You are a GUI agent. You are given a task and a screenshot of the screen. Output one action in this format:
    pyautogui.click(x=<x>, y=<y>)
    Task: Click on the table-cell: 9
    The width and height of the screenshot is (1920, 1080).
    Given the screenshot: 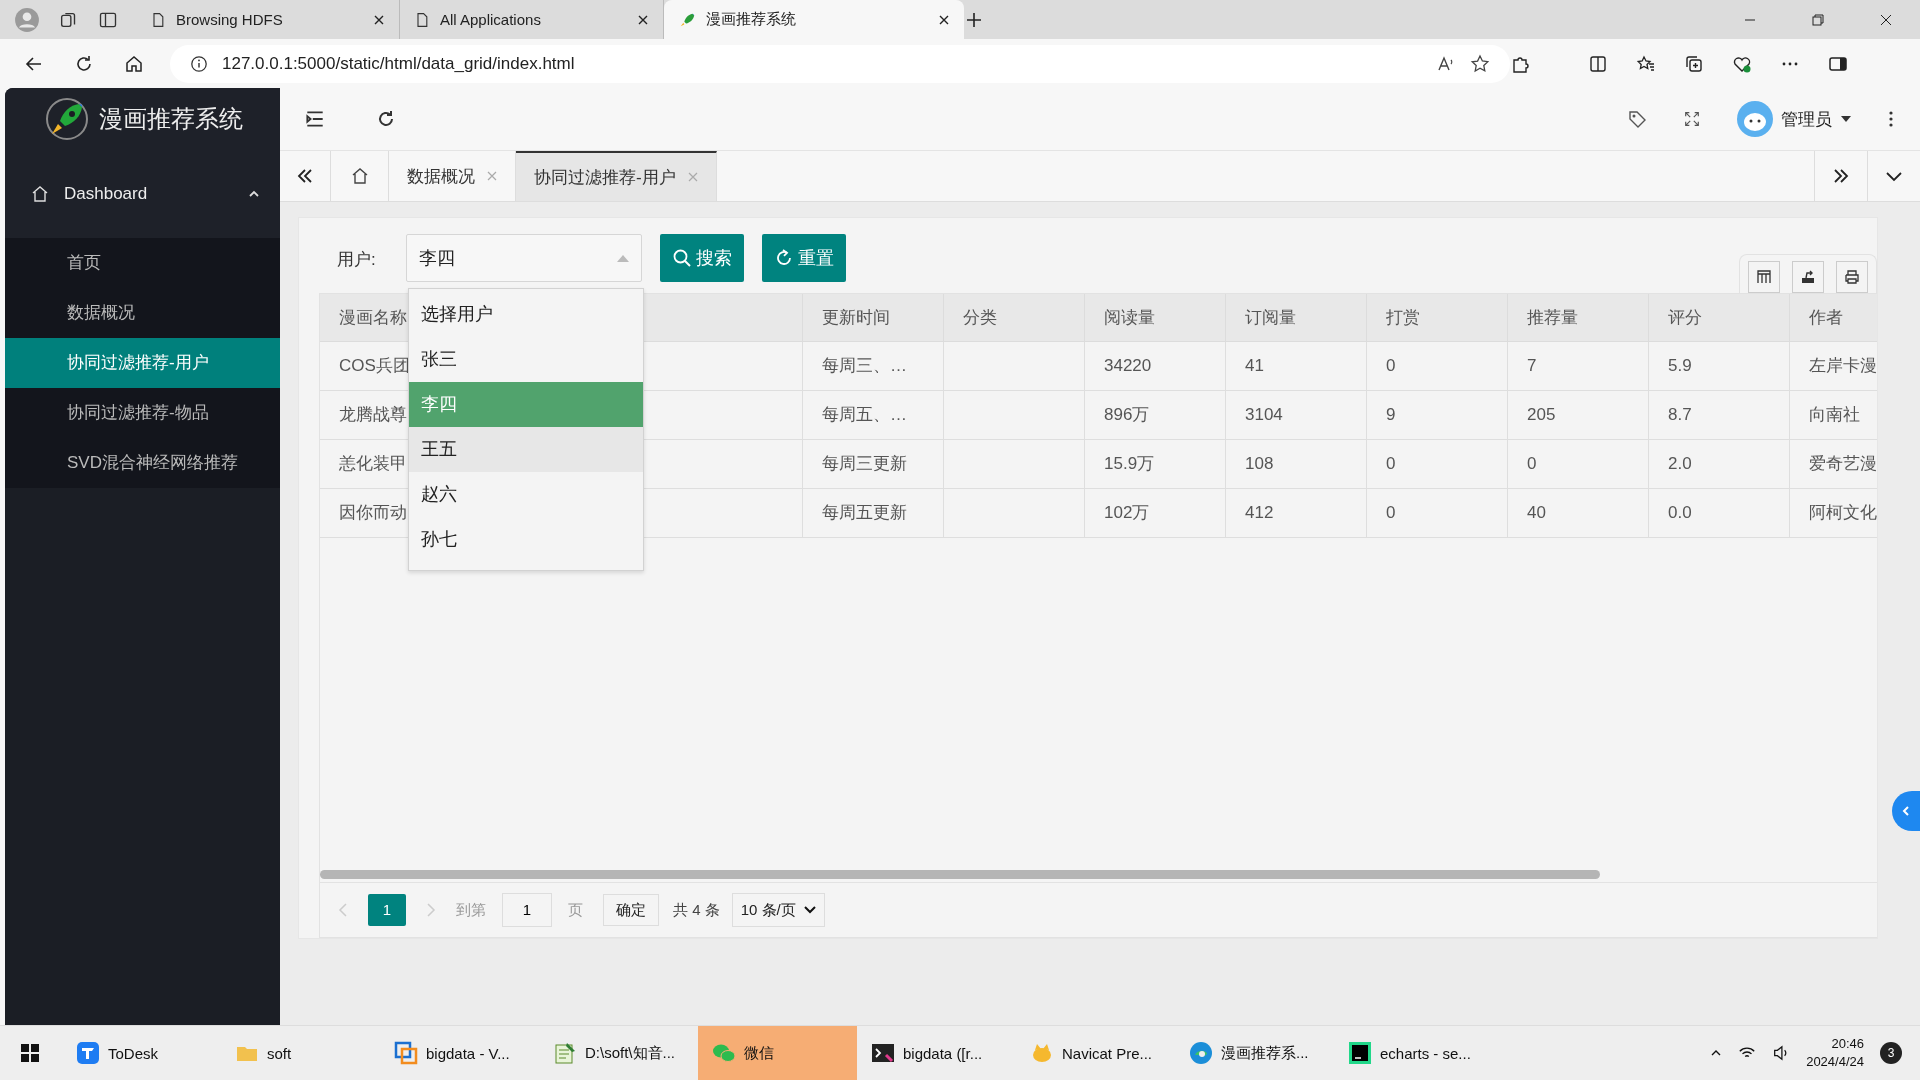 What is the action you would take?
    pyautogui.click(x=1437, y=415)
    